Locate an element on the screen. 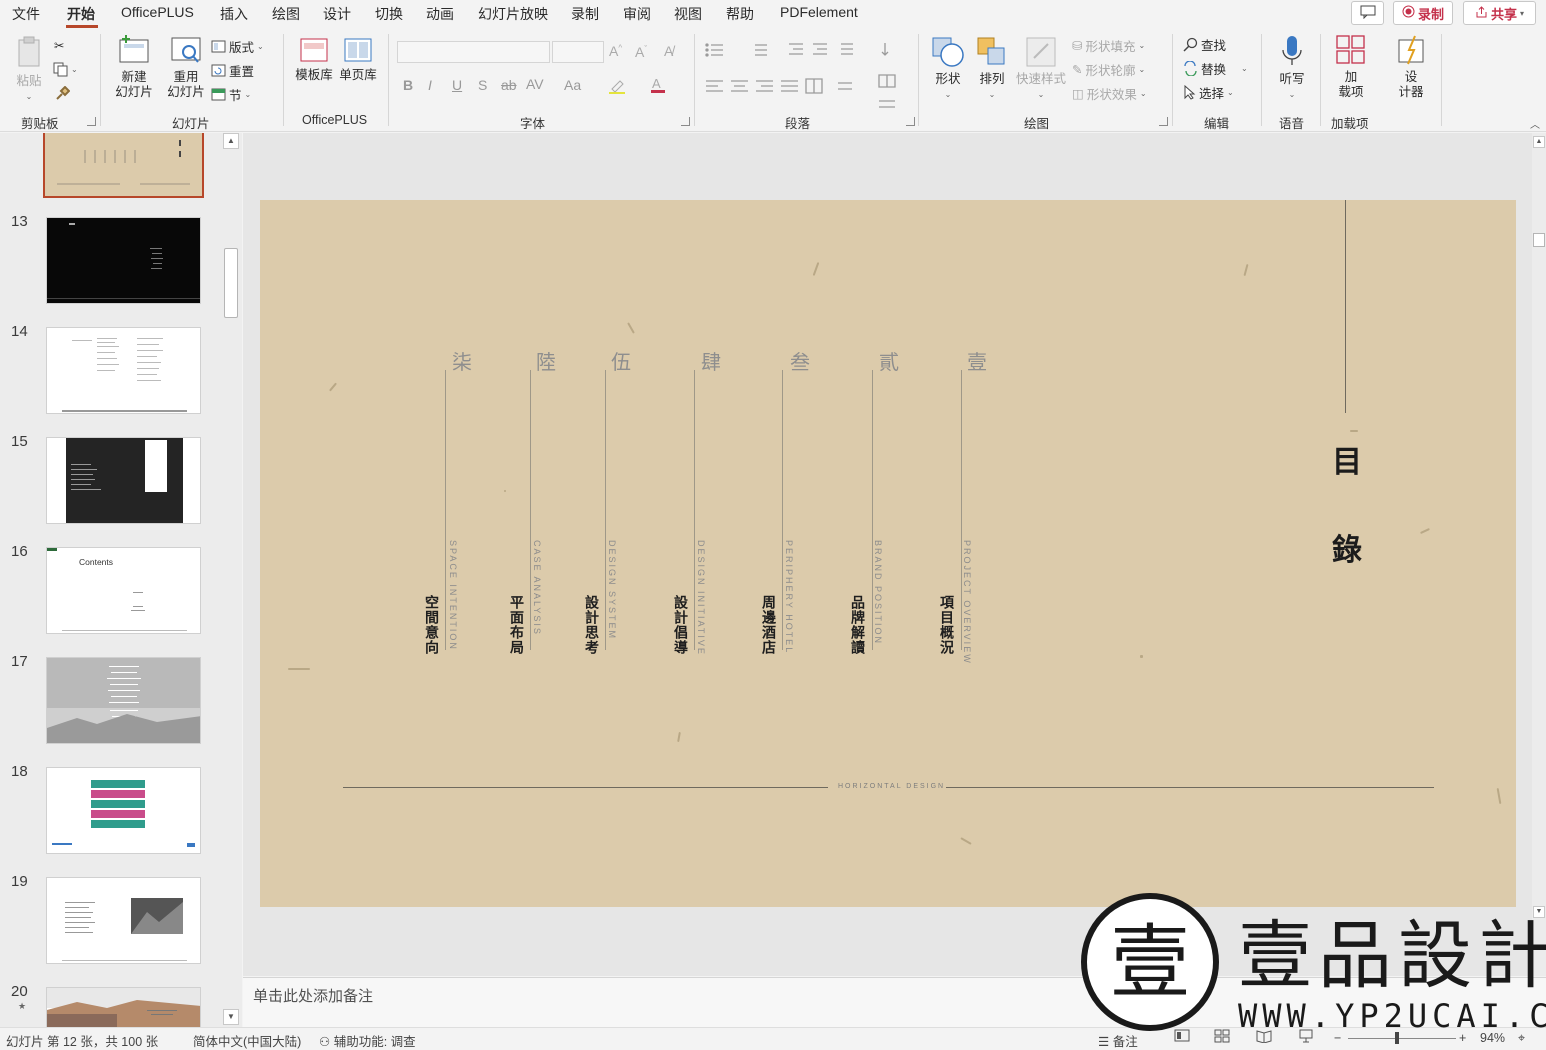  menu-record: 录制 is located at coordinates (585, 14).